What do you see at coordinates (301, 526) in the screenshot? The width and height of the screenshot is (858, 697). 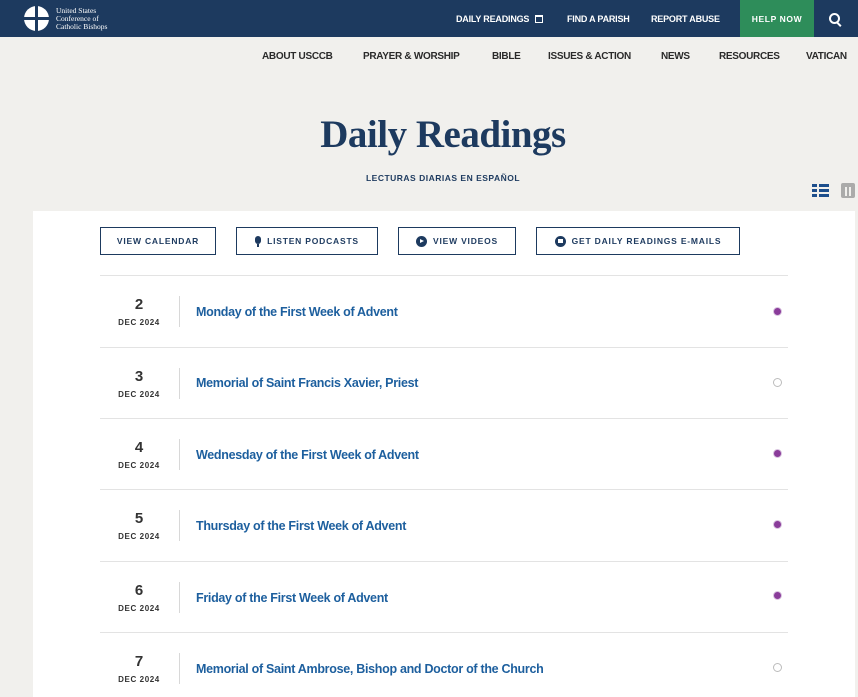 I see `reading-title-link: Thursday of the First Week of Advent` at bounding box center [301, 526].